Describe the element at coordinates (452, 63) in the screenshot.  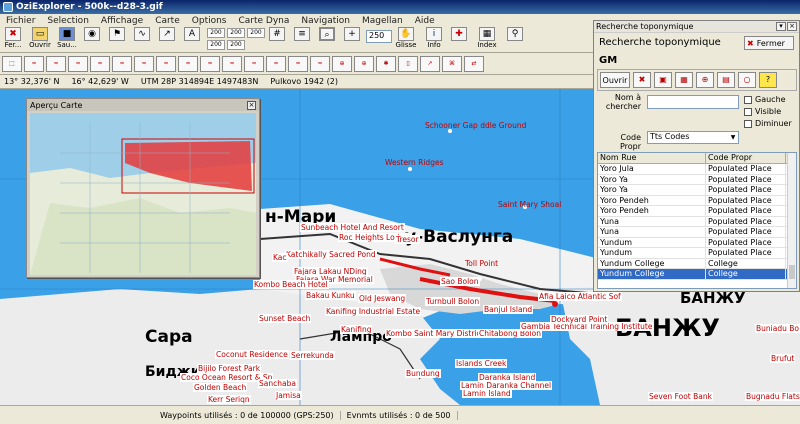
I see `tool-icon-21: ⌘` at that location.